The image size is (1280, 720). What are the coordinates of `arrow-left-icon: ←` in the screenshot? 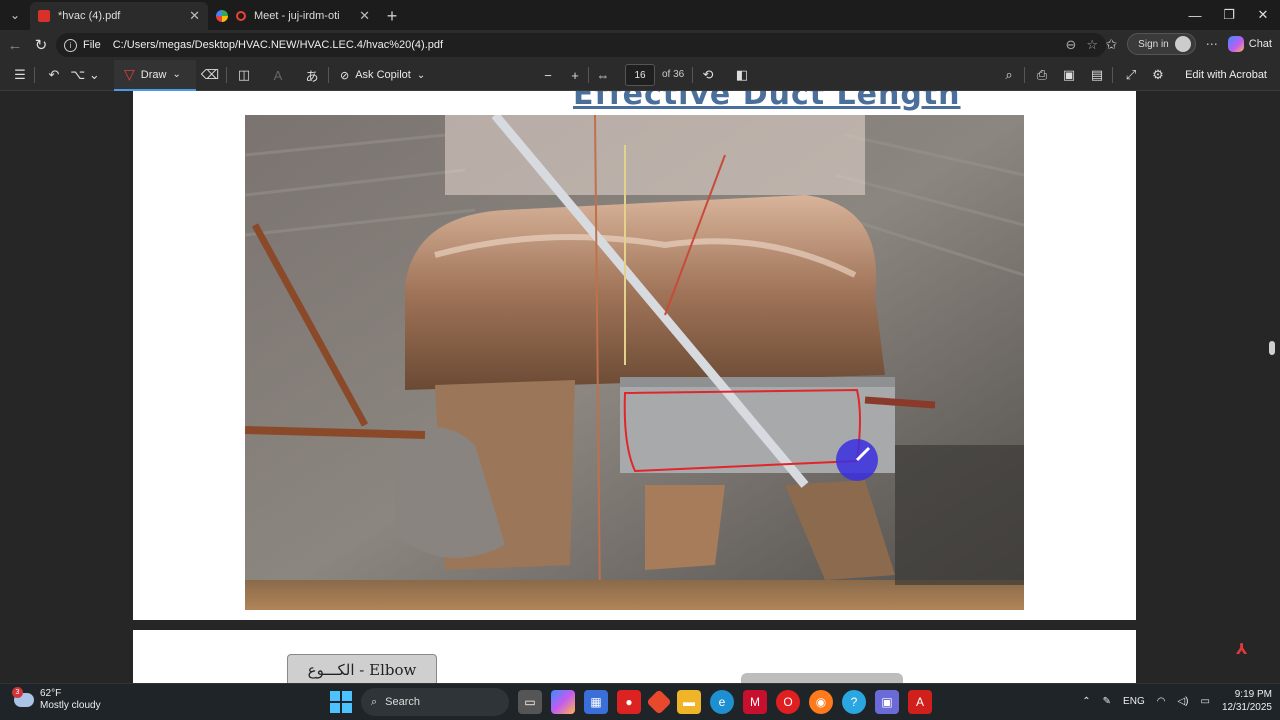 It's located at (15, 45).